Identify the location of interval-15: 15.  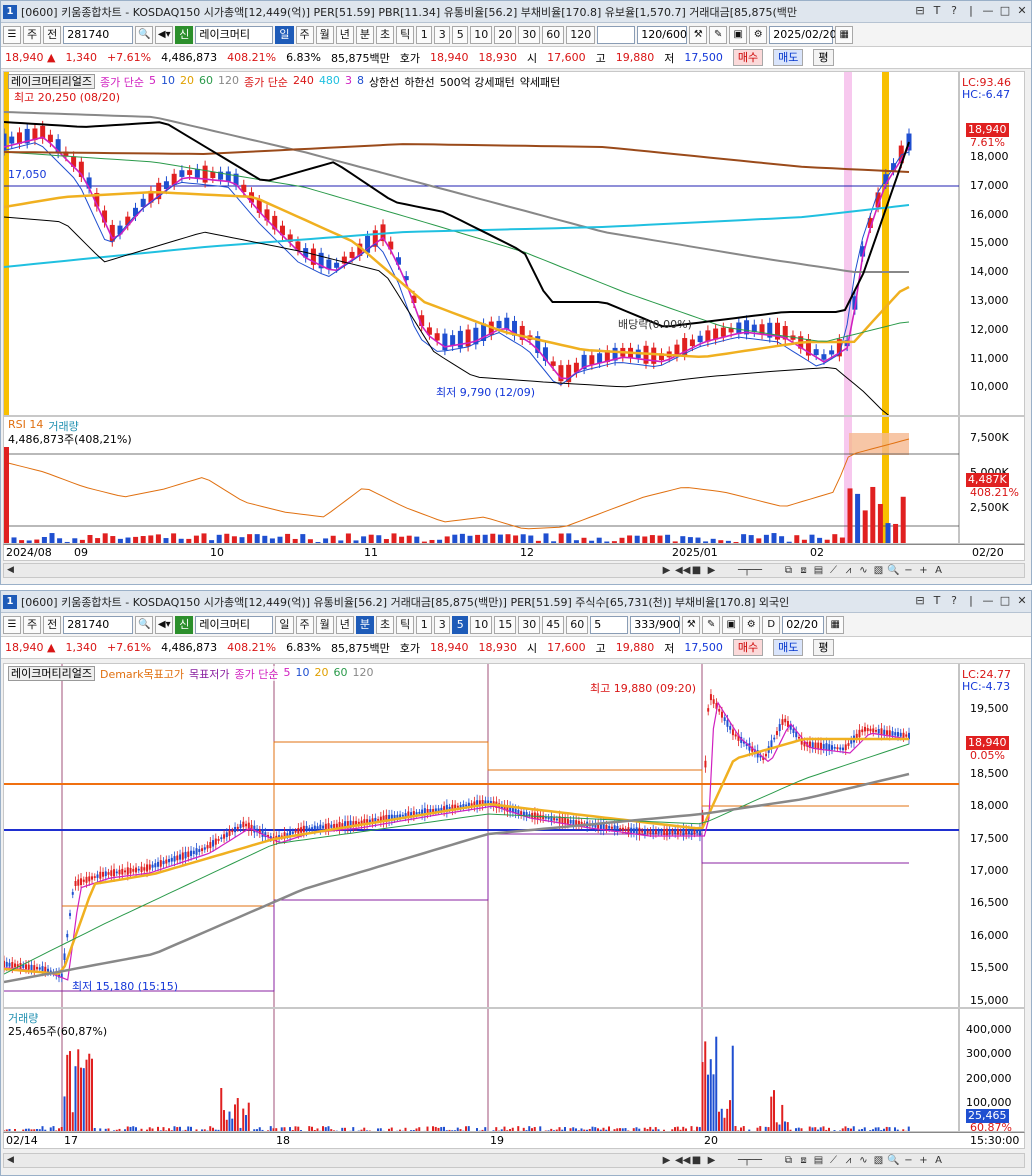
(505, 624).